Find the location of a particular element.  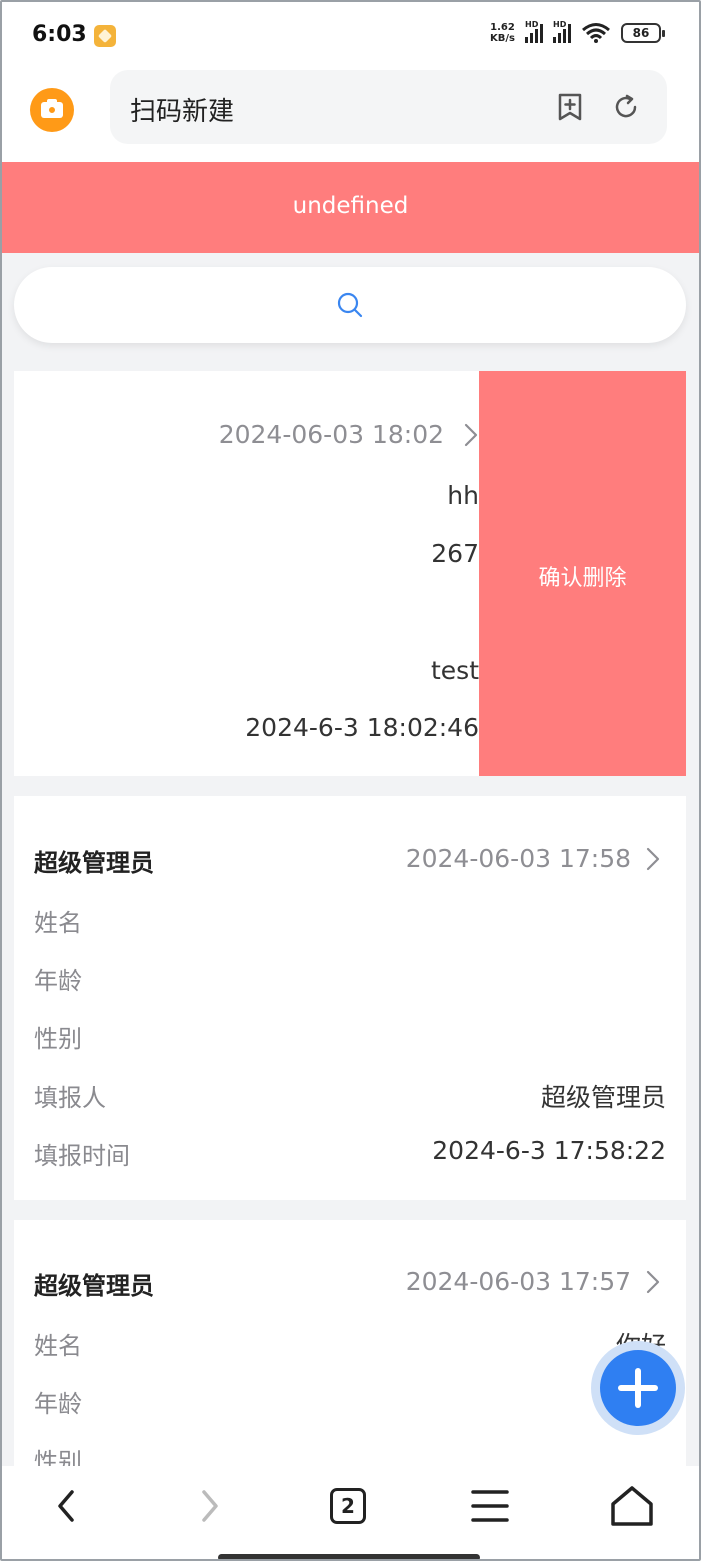

camera-lens-icon is located at coordinates (52, 110).